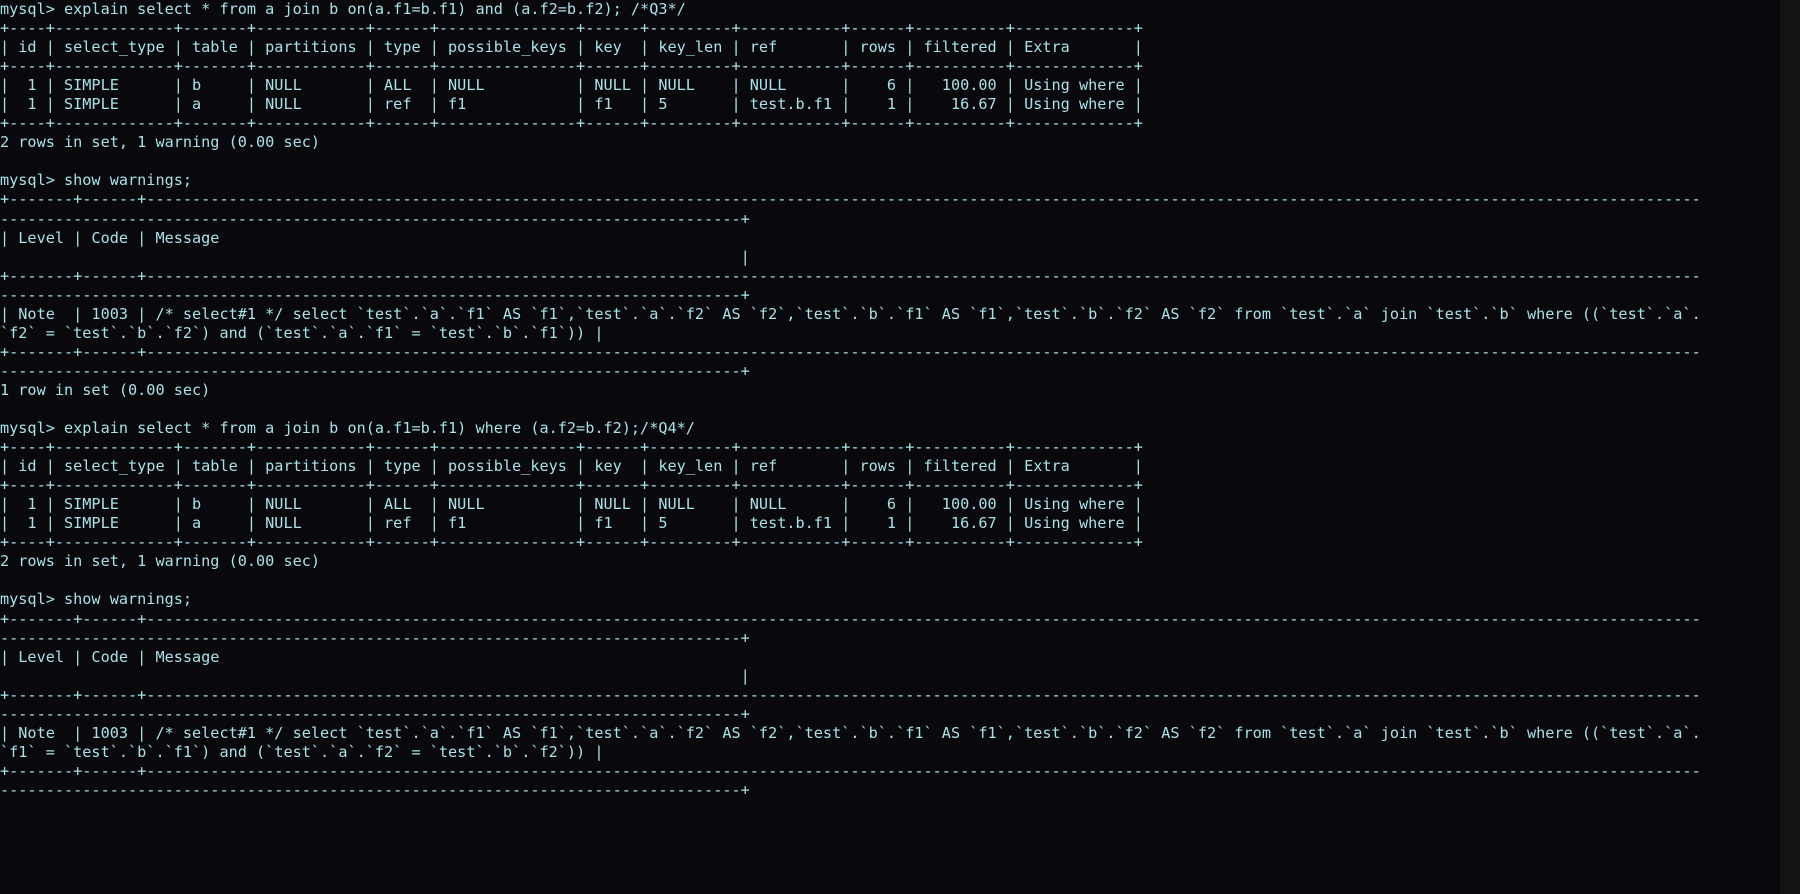  I want to click on scrollbar-thumb, so click(1790, 765).